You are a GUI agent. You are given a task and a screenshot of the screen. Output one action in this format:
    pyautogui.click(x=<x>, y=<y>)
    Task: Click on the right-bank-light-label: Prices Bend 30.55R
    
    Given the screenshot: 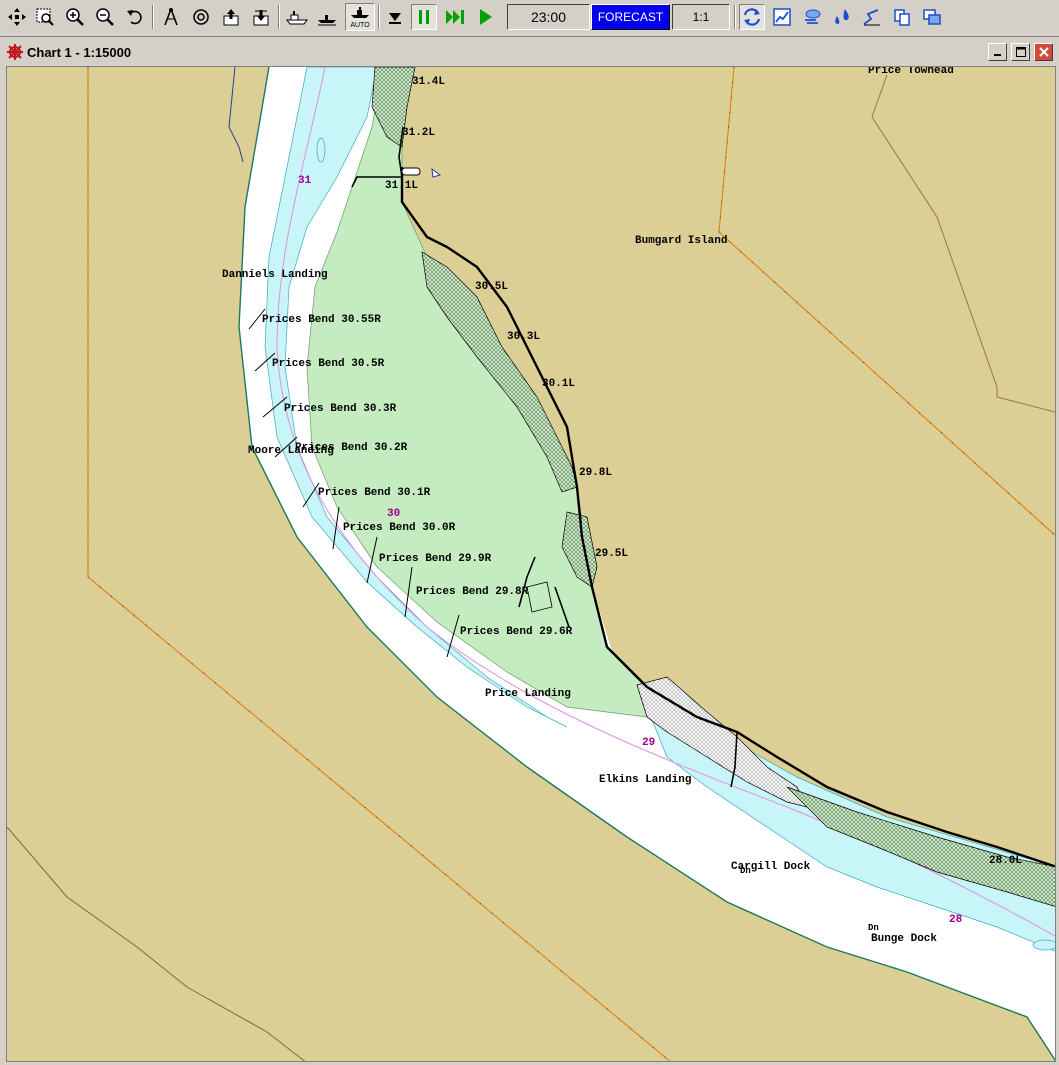 What is the action you would take?
    pyautogui.click(x=321, y=320)
    